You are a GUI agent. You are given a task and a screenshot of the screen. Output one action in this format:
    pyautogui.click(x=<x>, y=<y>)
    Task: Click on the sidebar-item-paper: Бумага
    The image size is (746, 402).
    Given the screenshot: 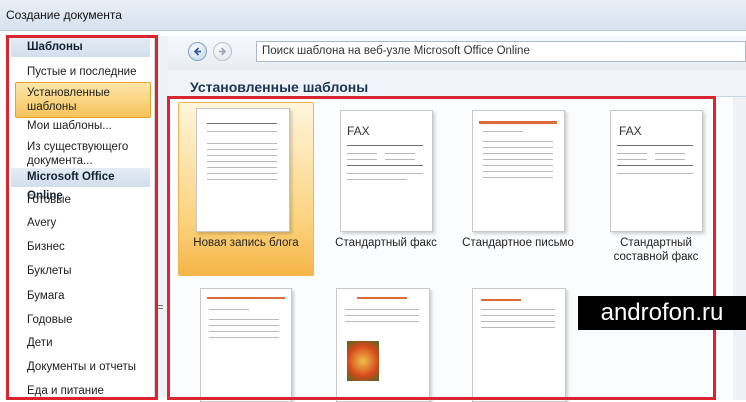 What is the action you would take?
    pyautogui.click(x=80, y=296)
    